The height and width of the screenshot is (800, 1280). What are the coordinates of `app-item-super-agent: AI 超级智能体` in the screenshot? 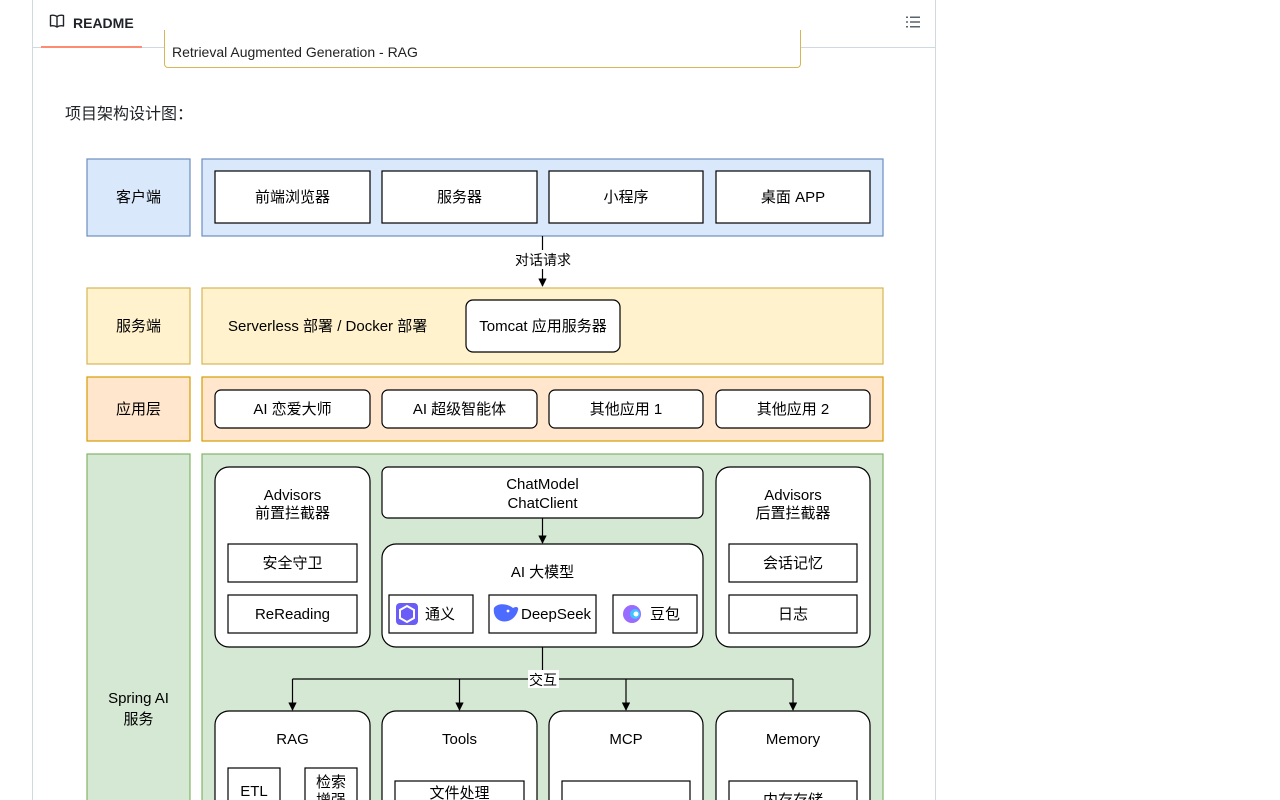 It's located at (459, 409).